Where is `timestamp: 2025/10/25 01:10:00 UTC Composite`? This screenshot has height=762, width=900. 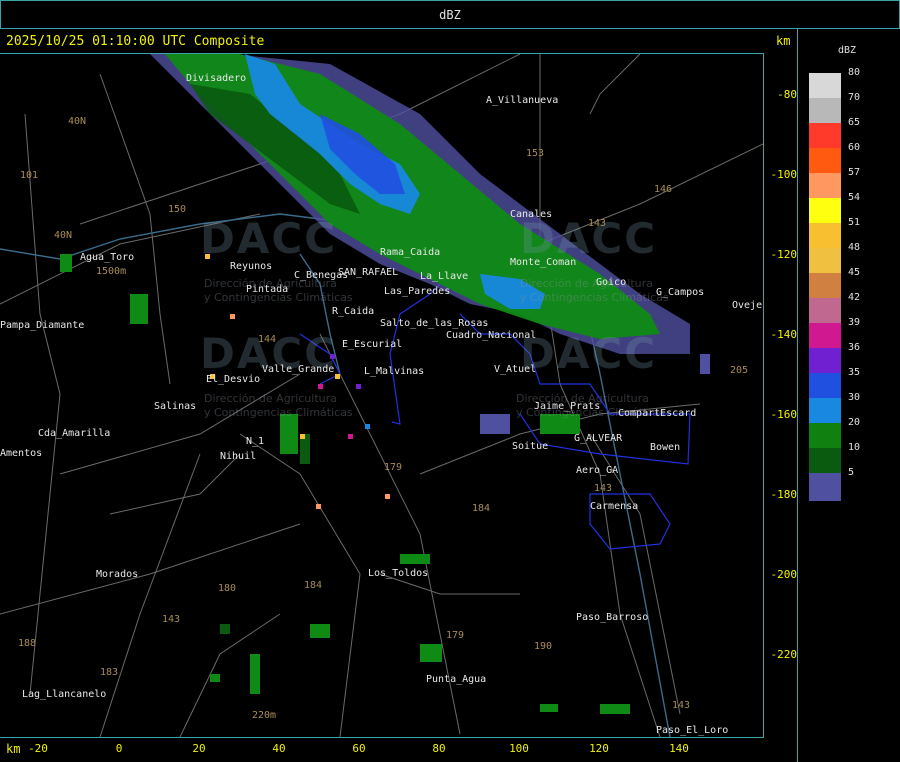
timestamp: 2025/10/25 01:10:00 UTC Composite is located at coordinates (135, 41).